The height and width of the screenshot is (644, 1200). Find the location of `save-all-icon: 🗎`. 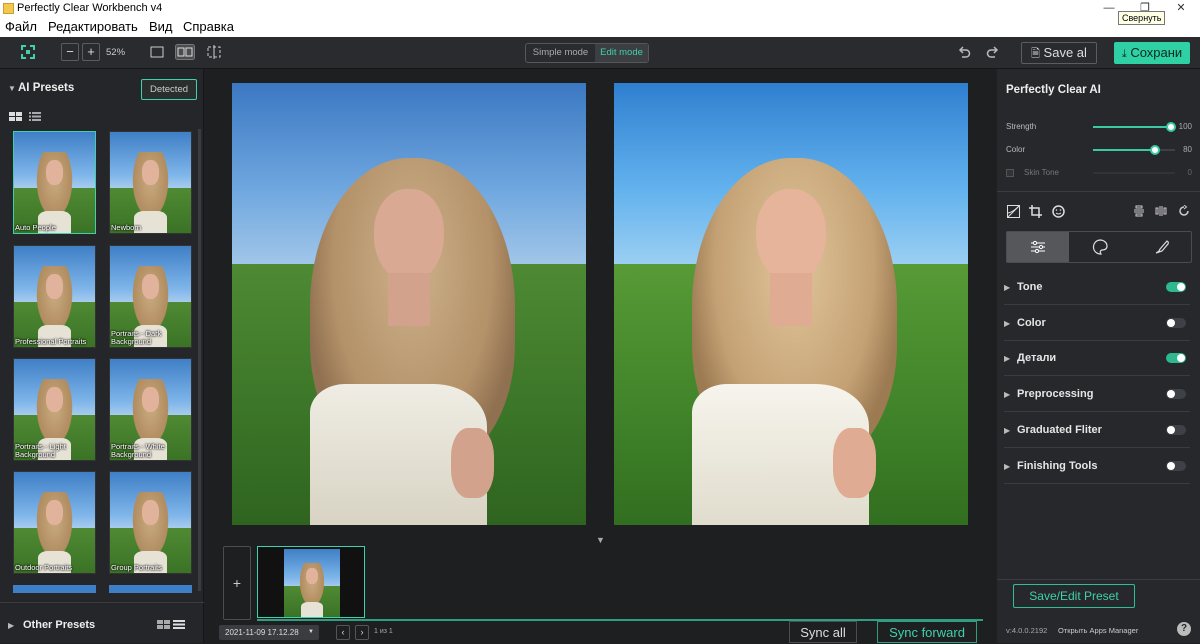

save-all-icon: 🗎 is located at coordinates (1035, 54).